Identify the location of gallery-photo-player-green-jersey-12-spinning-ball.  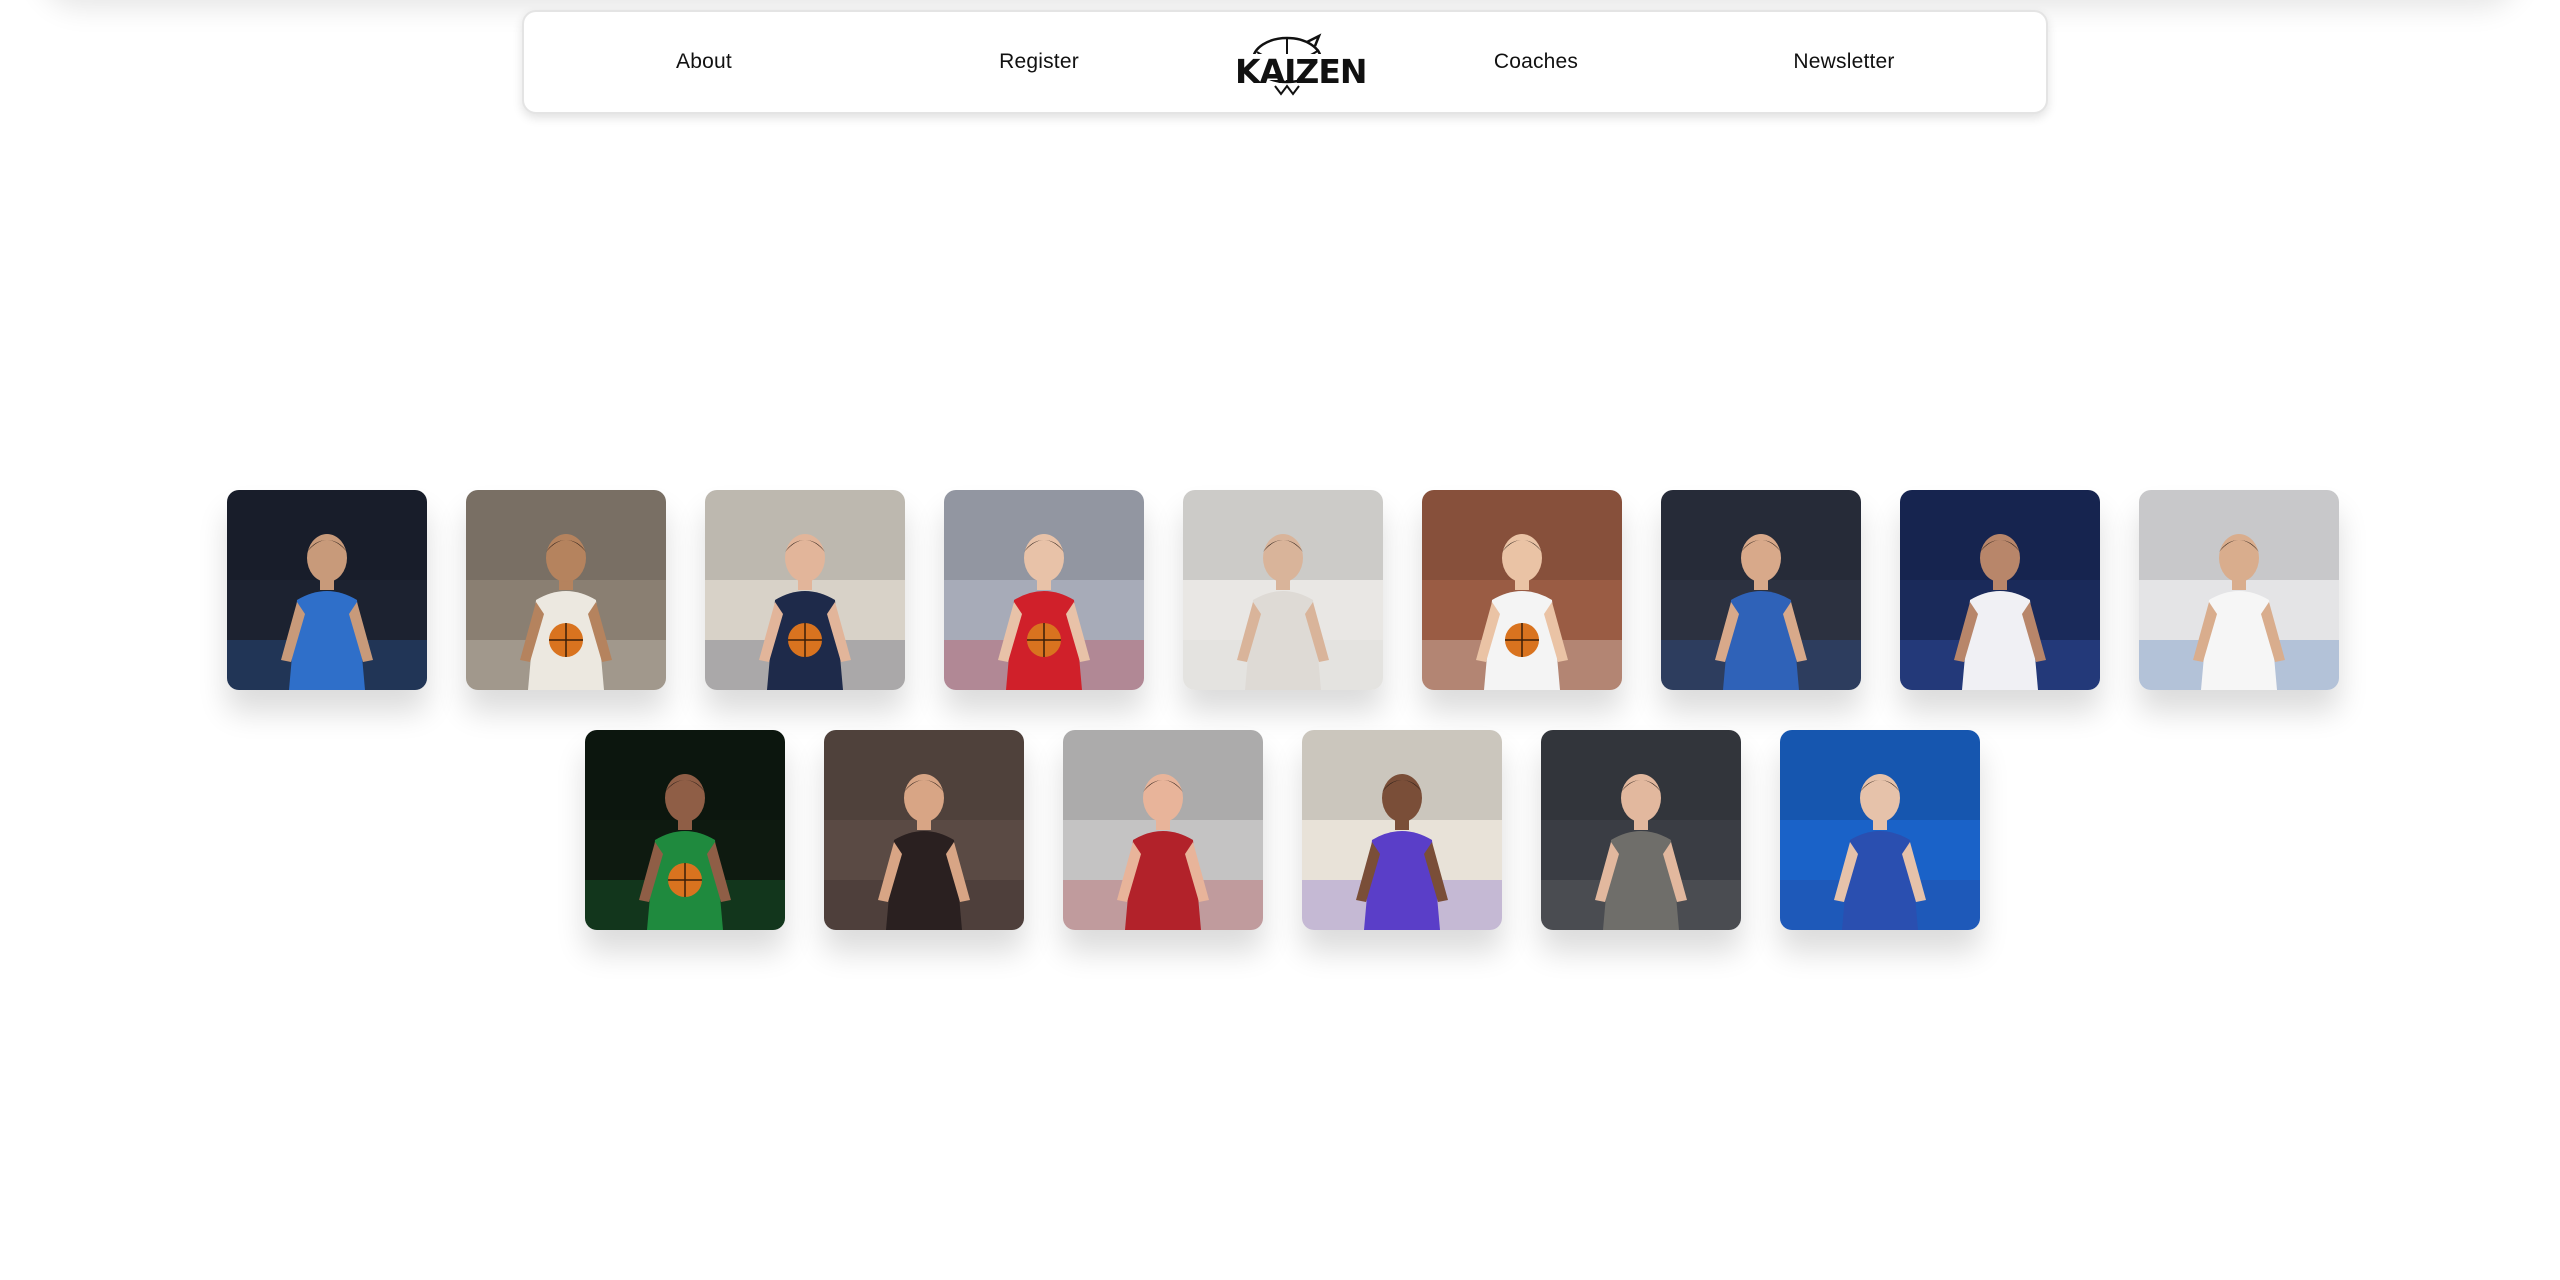
(685, 830).